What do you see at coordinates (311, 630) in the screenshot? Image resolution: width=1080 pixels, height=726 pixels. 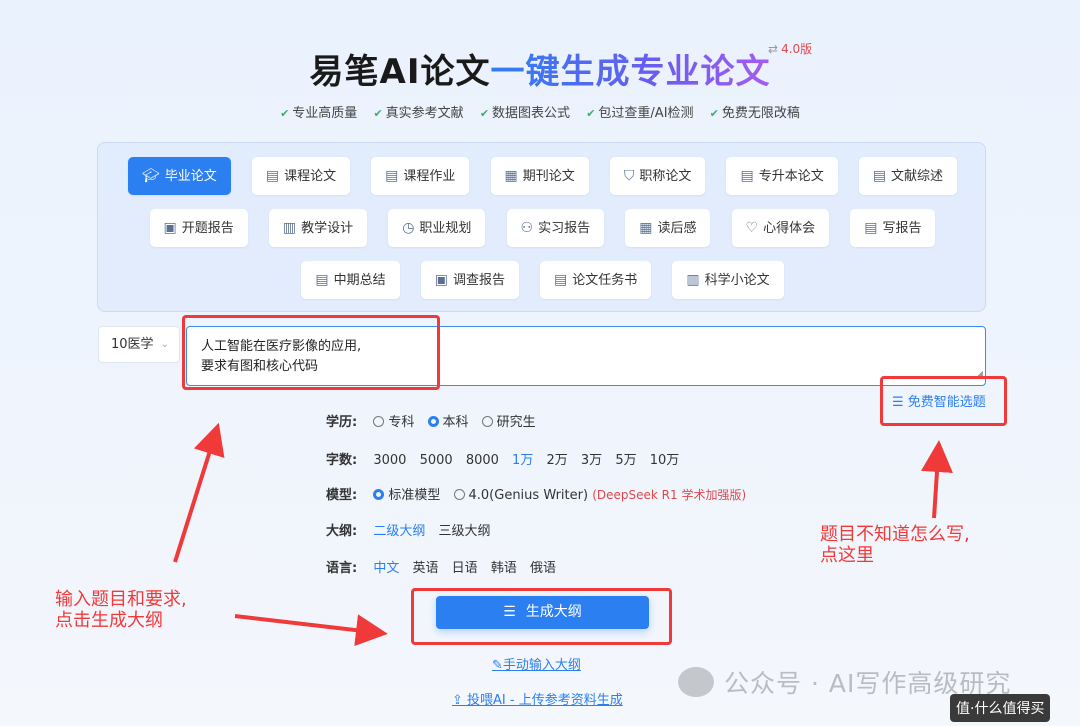 I see `arrow-to-generate` at bounding box center [311, 630].